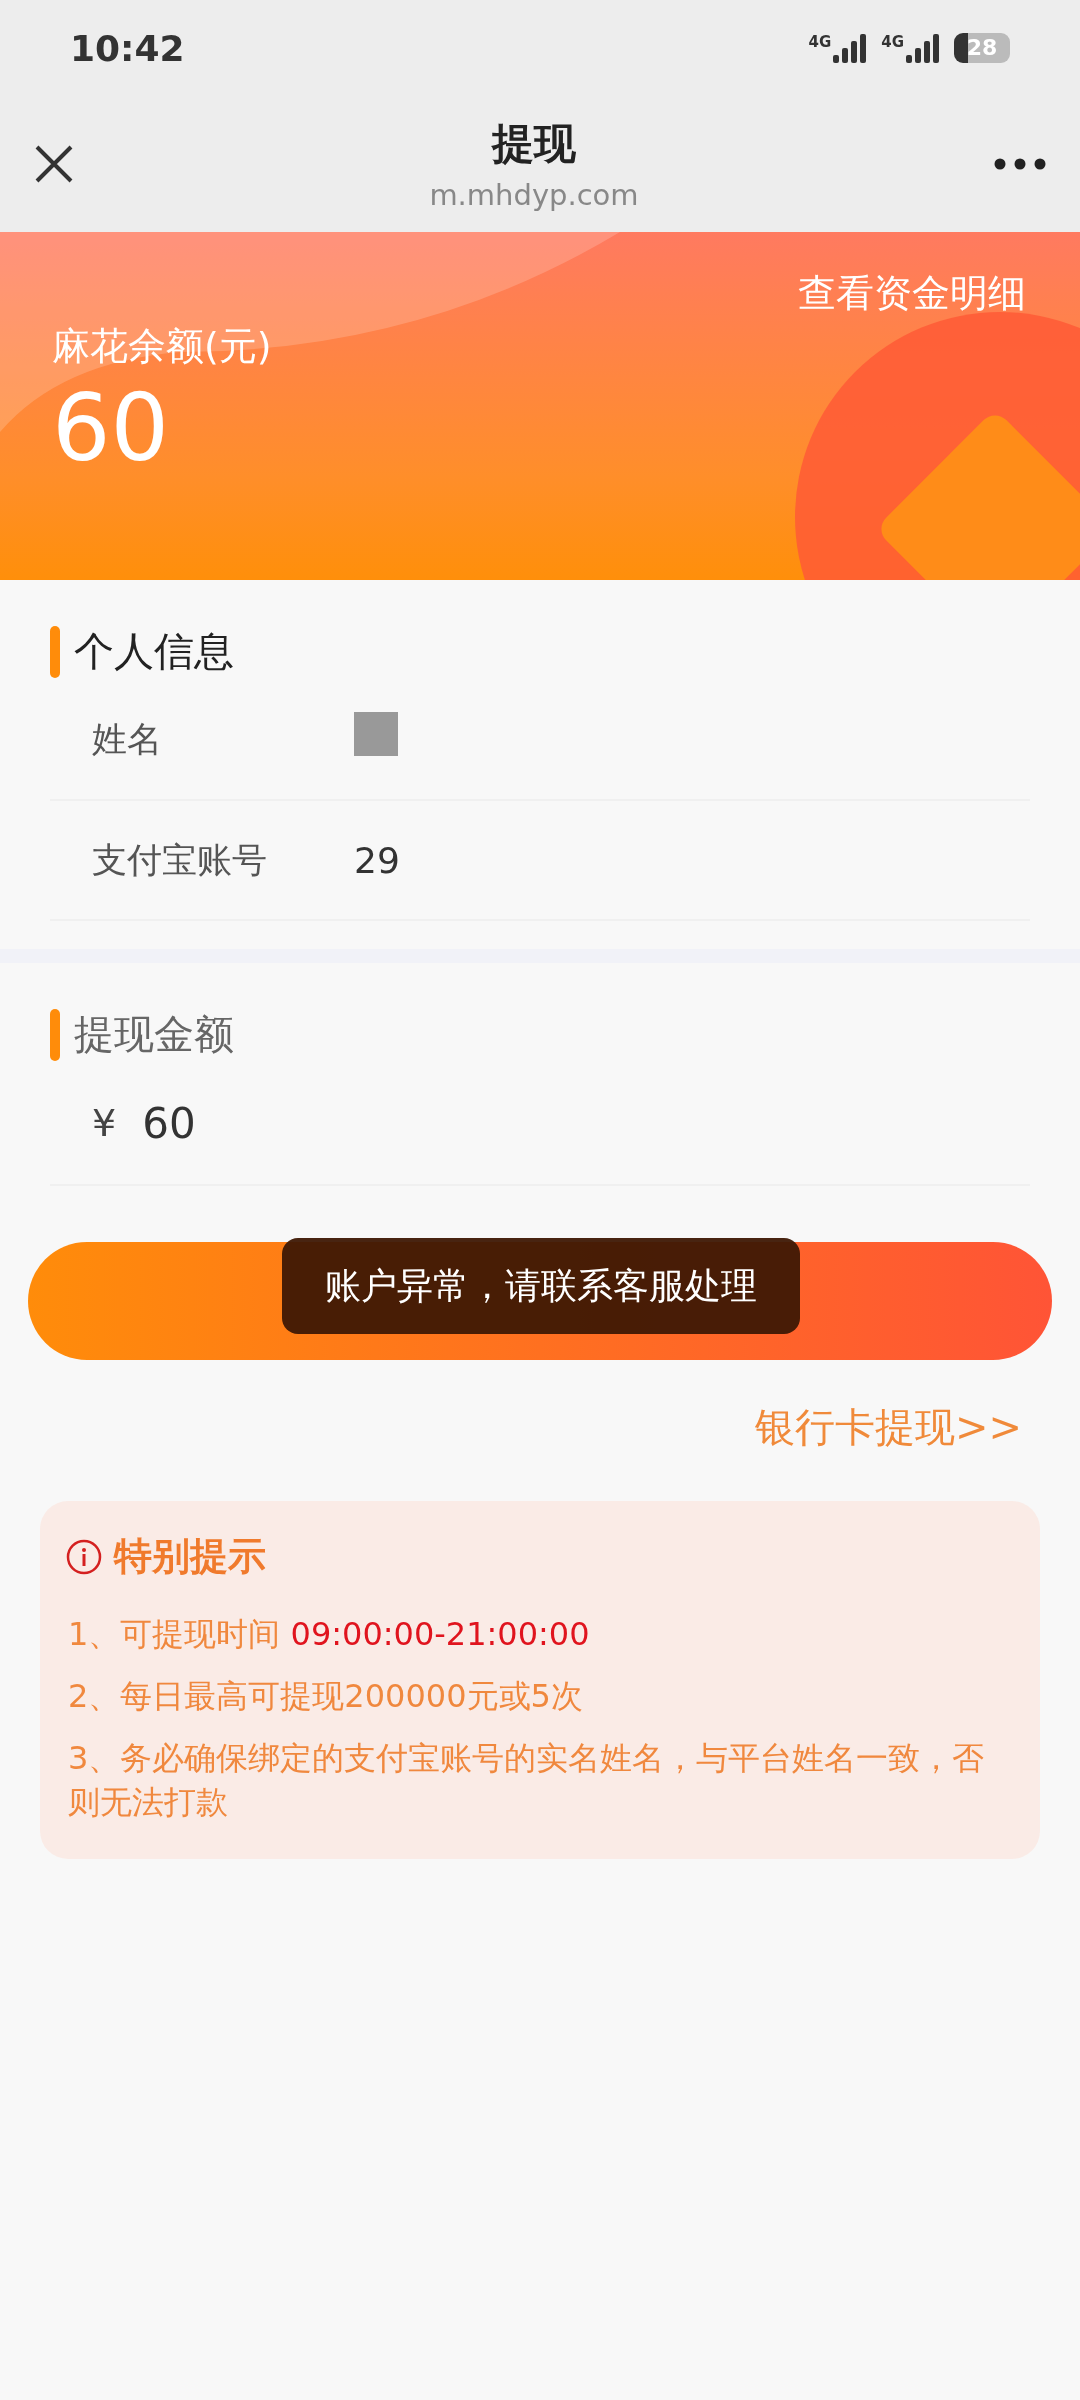 This screenshot has height=2400, width=1080. Describe the element at coordinates (169, 1123) in the screenshot. I see `amount-field: 60` at that location.